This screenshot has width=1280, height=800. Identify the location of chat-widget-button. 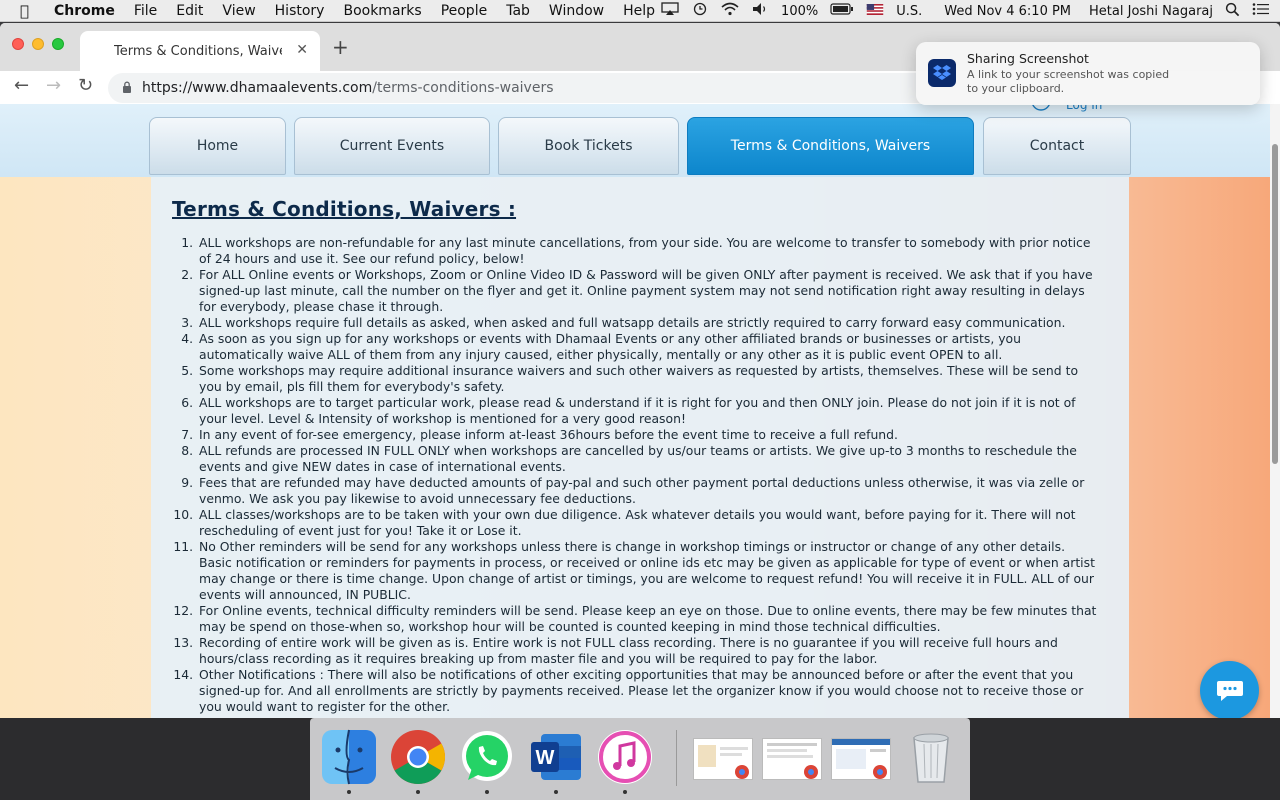
(1229, 689).